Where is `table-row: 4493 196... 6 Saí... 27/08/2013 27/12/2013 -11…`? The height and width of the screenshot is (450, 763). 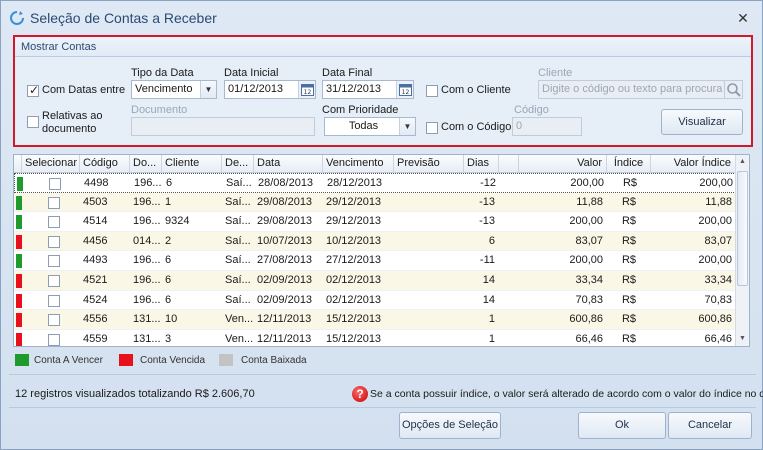
table-row: 4493 196... 6 Saí... 27/08/2013 27/12/2013 -11… is located at coordinates (375, 261).